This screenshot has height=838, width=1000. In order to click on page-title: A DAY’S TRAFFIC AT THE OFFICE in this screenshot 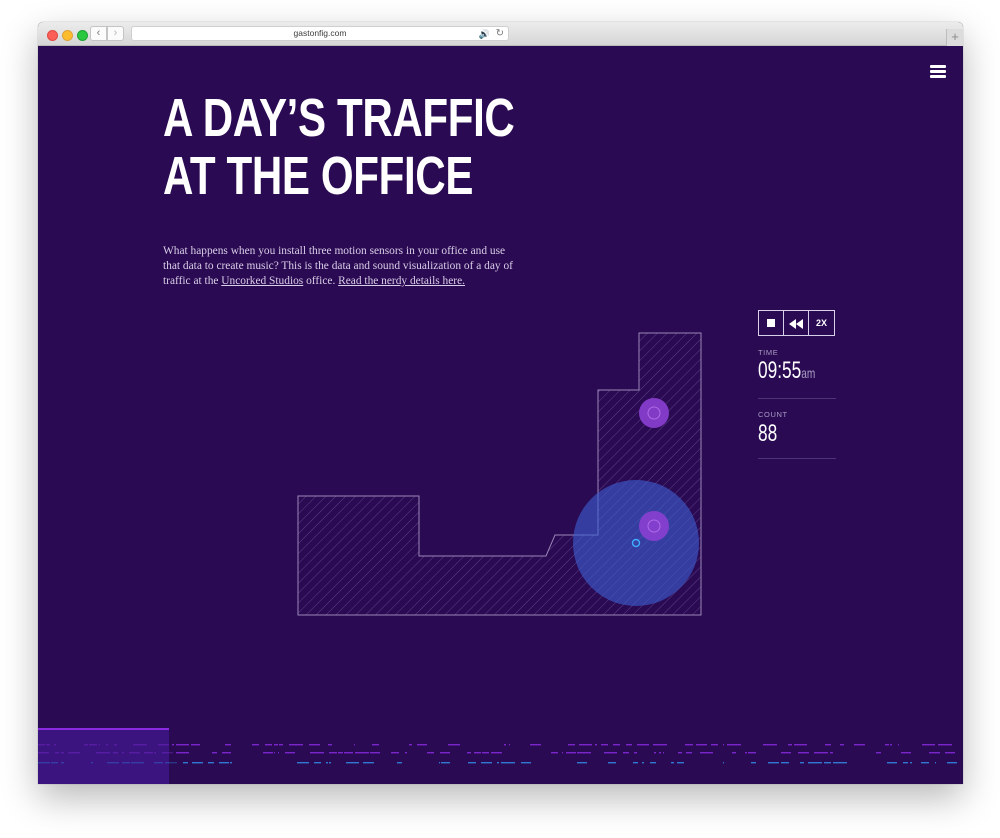, I will do `click(339, 147)`.